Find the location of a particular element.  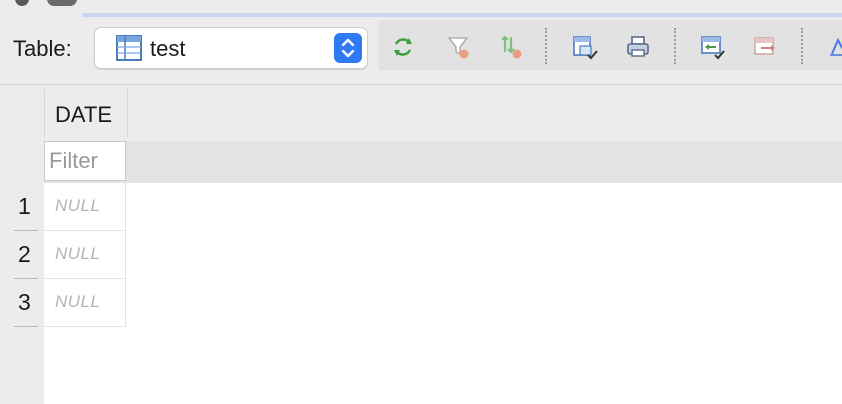

print-icon is located at coordinates (638, 47).